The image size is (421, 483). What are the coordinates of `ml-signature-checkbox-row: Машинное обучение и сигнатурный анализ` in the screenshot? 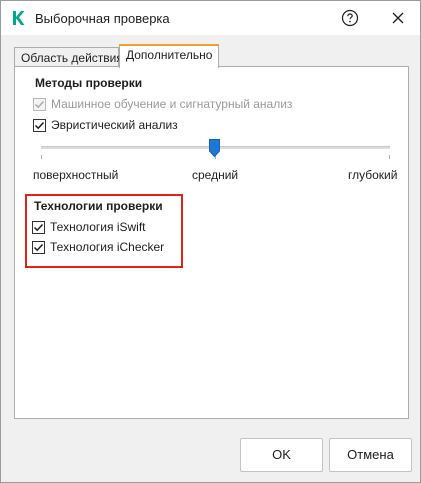 It's located at (183, 105).